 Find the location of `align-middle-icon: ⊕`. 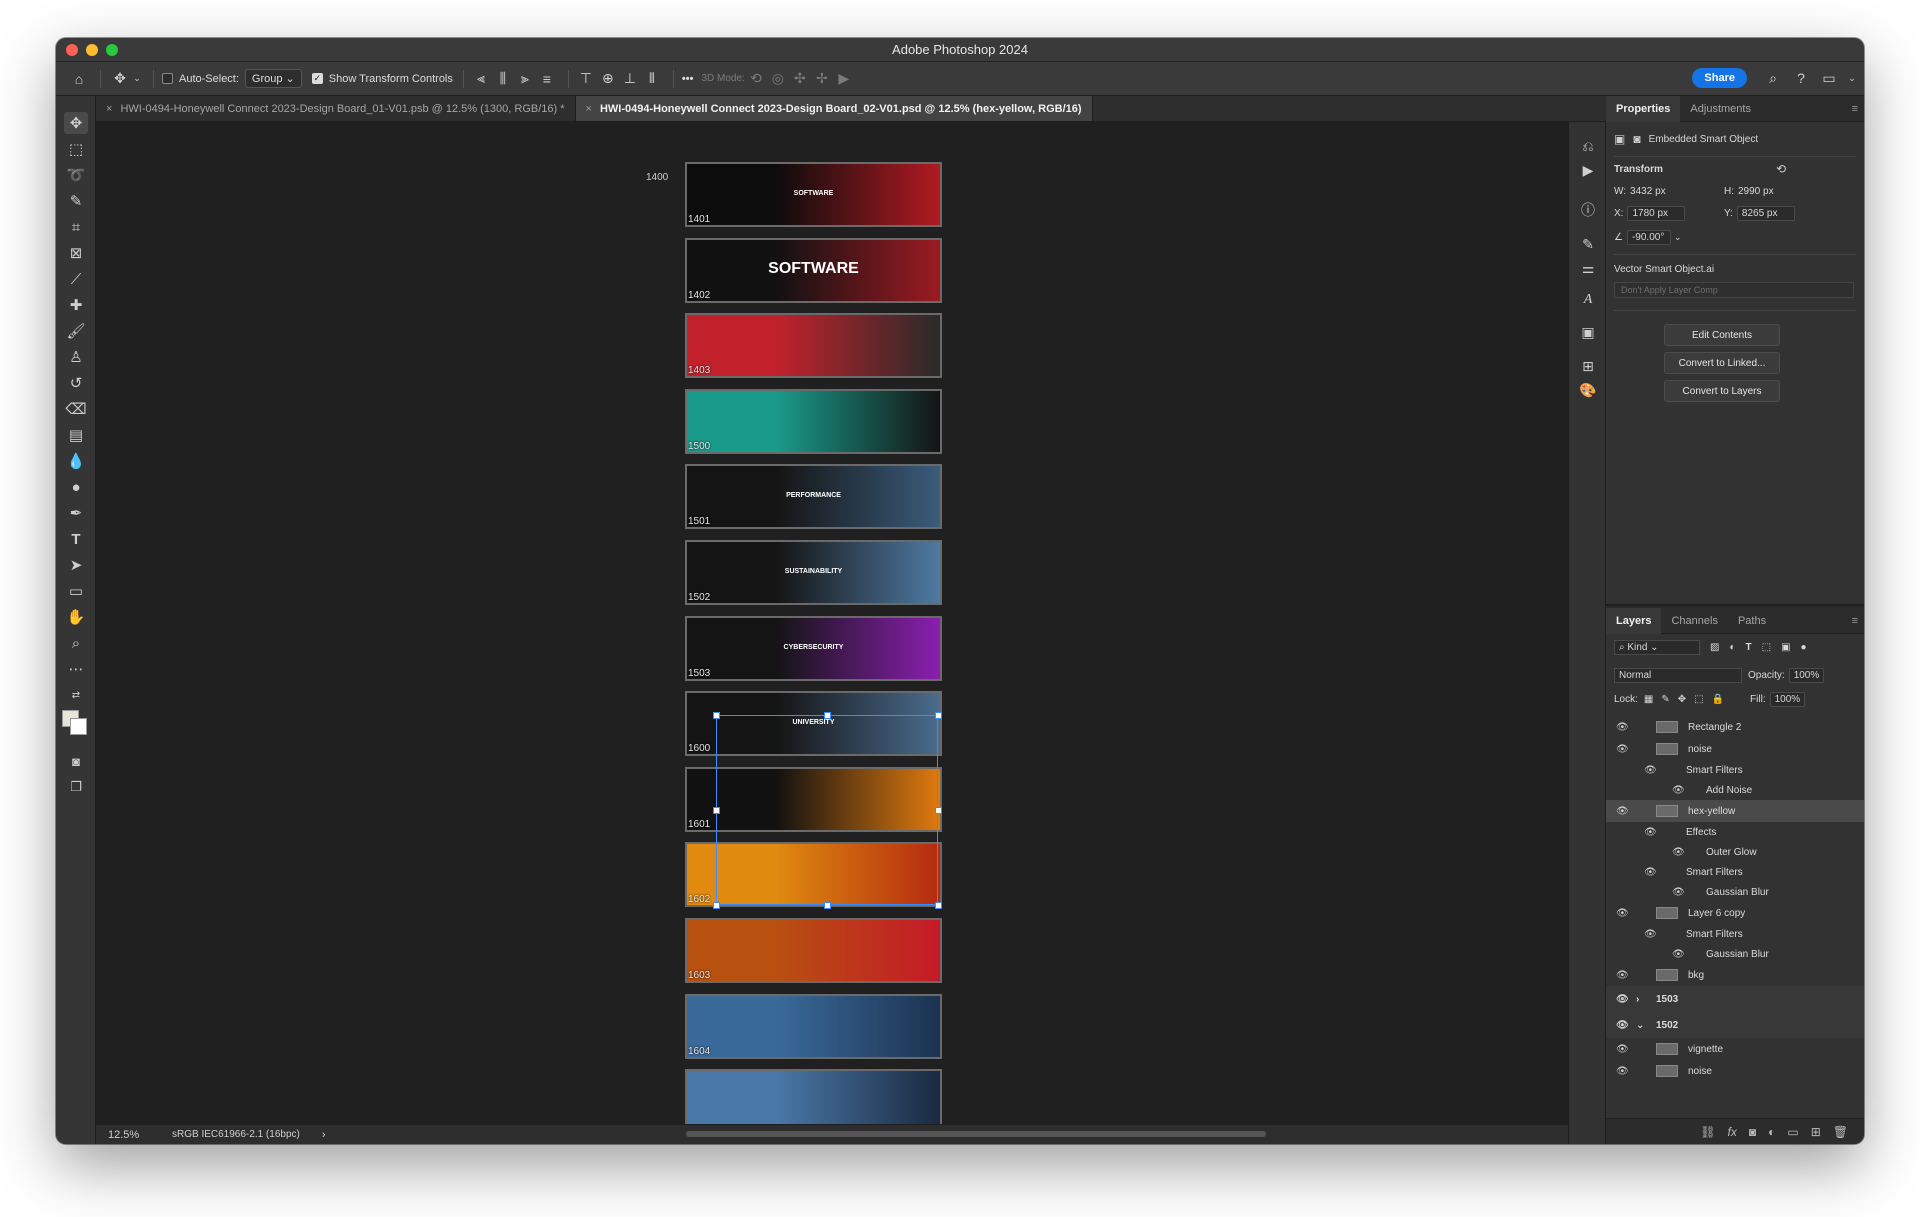

align-middle-icon: ⊕ is located at coordinates (608, 79).